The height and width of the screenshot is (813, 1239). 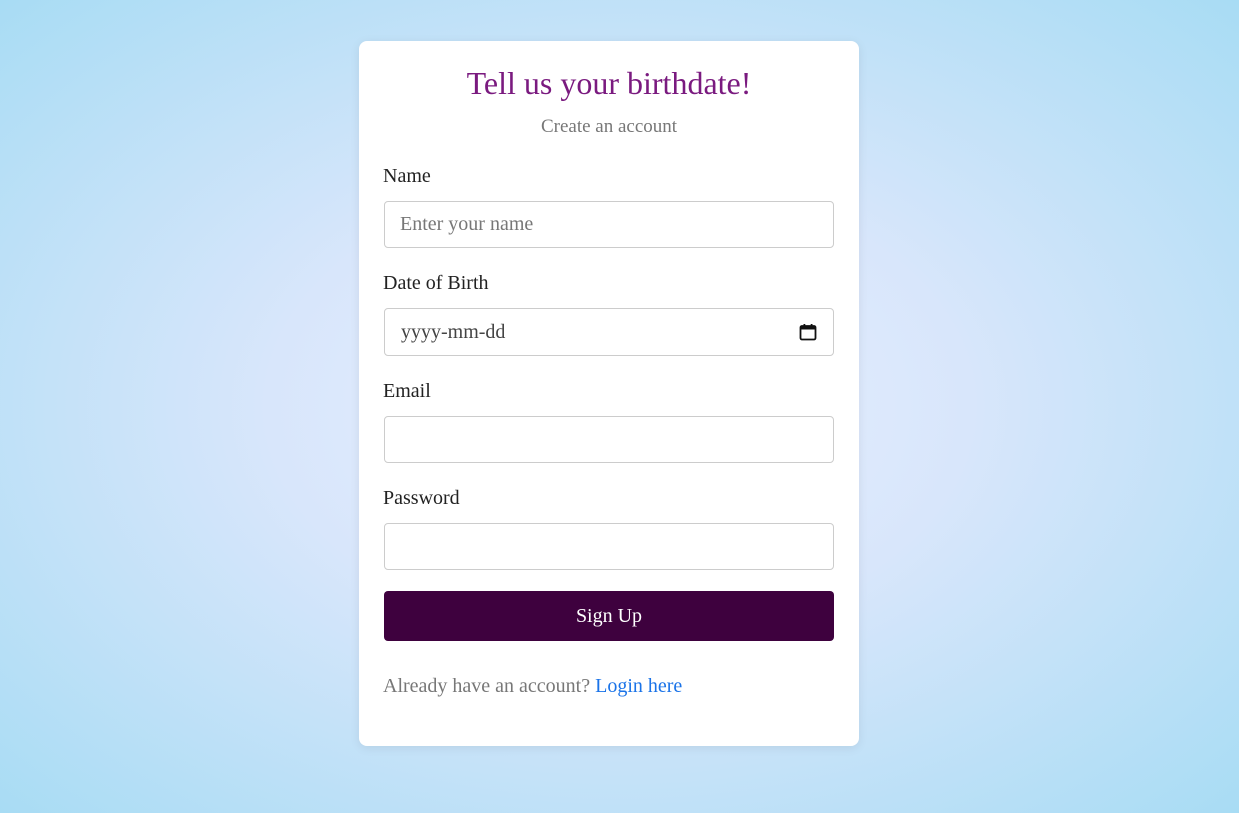 I want to click on login-prompt: Already have an account? Login here, so click(x=532, y=686).